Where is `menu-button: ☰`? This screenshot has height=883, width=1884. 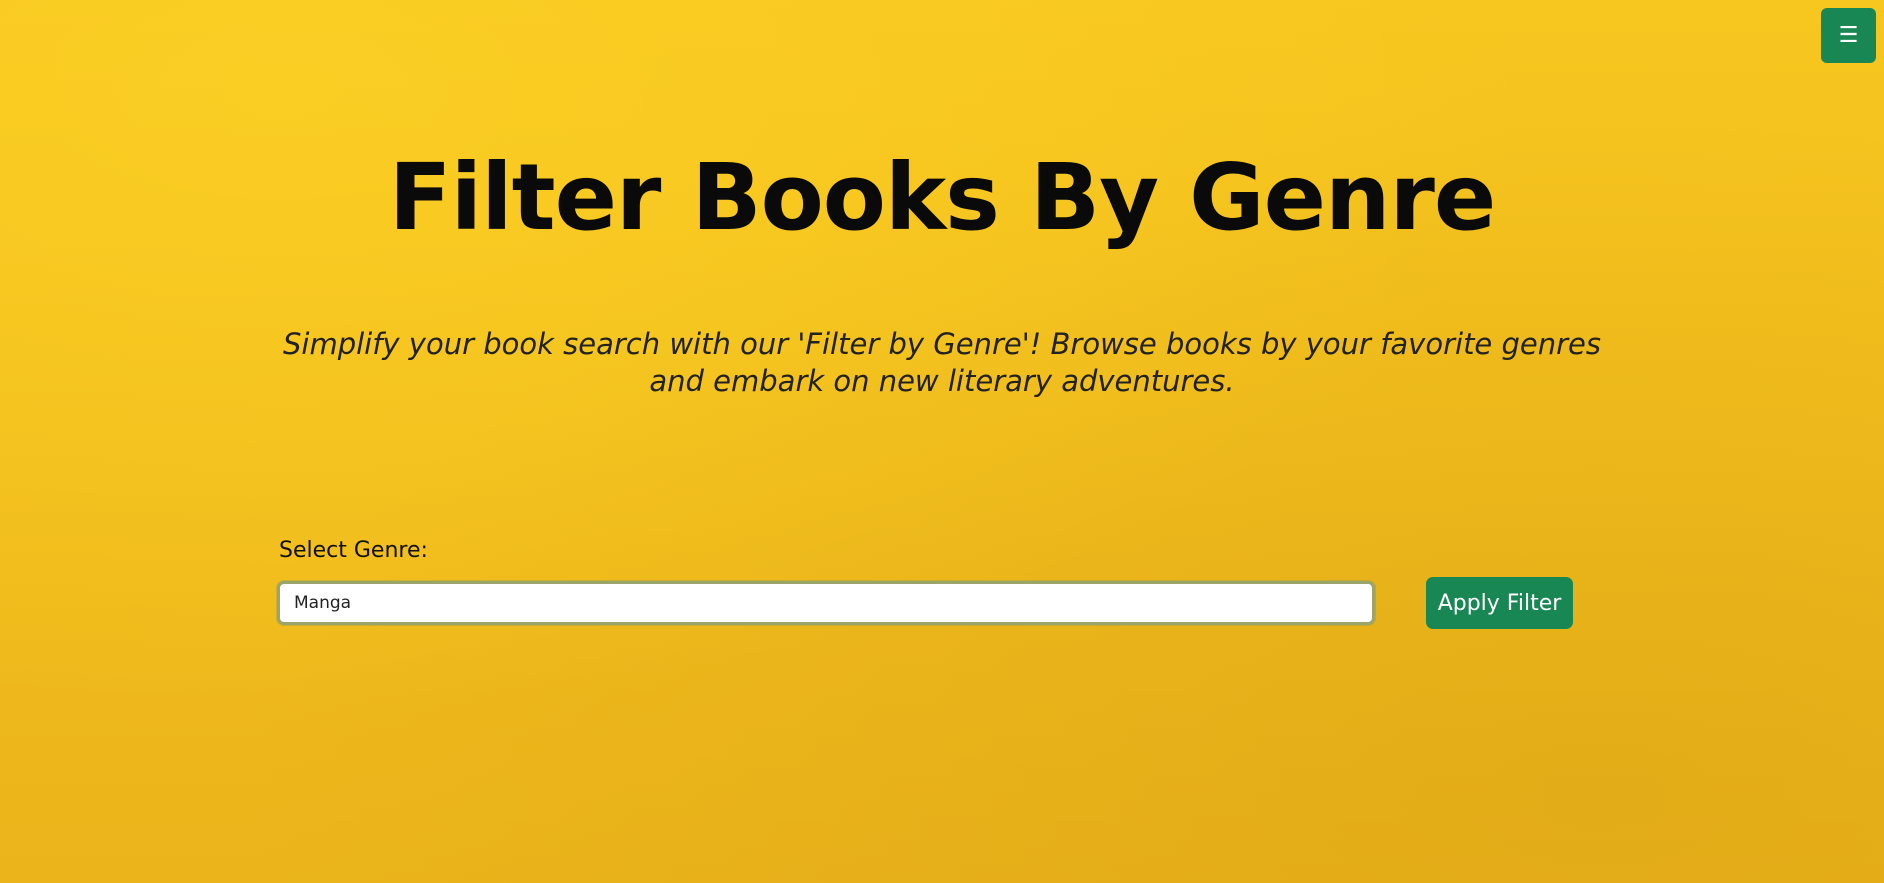
menu-button: ☰ is located at coordinates (1848, 35).